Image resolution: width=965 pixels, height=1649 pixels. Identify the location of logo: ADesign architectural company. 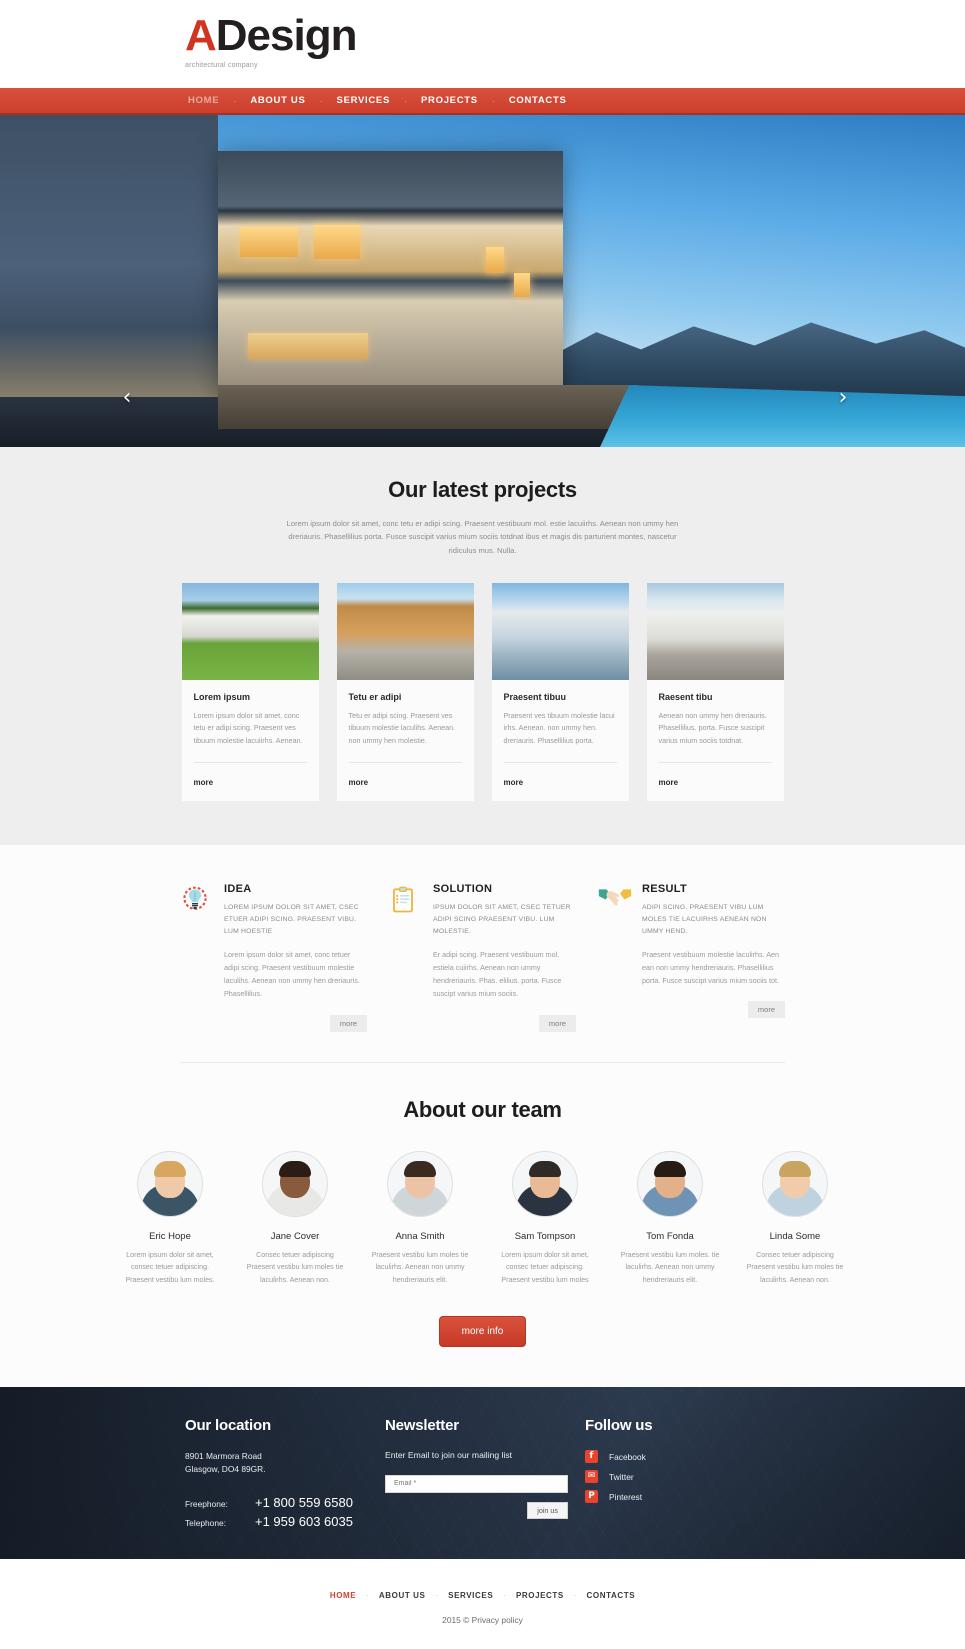
(271, 40).